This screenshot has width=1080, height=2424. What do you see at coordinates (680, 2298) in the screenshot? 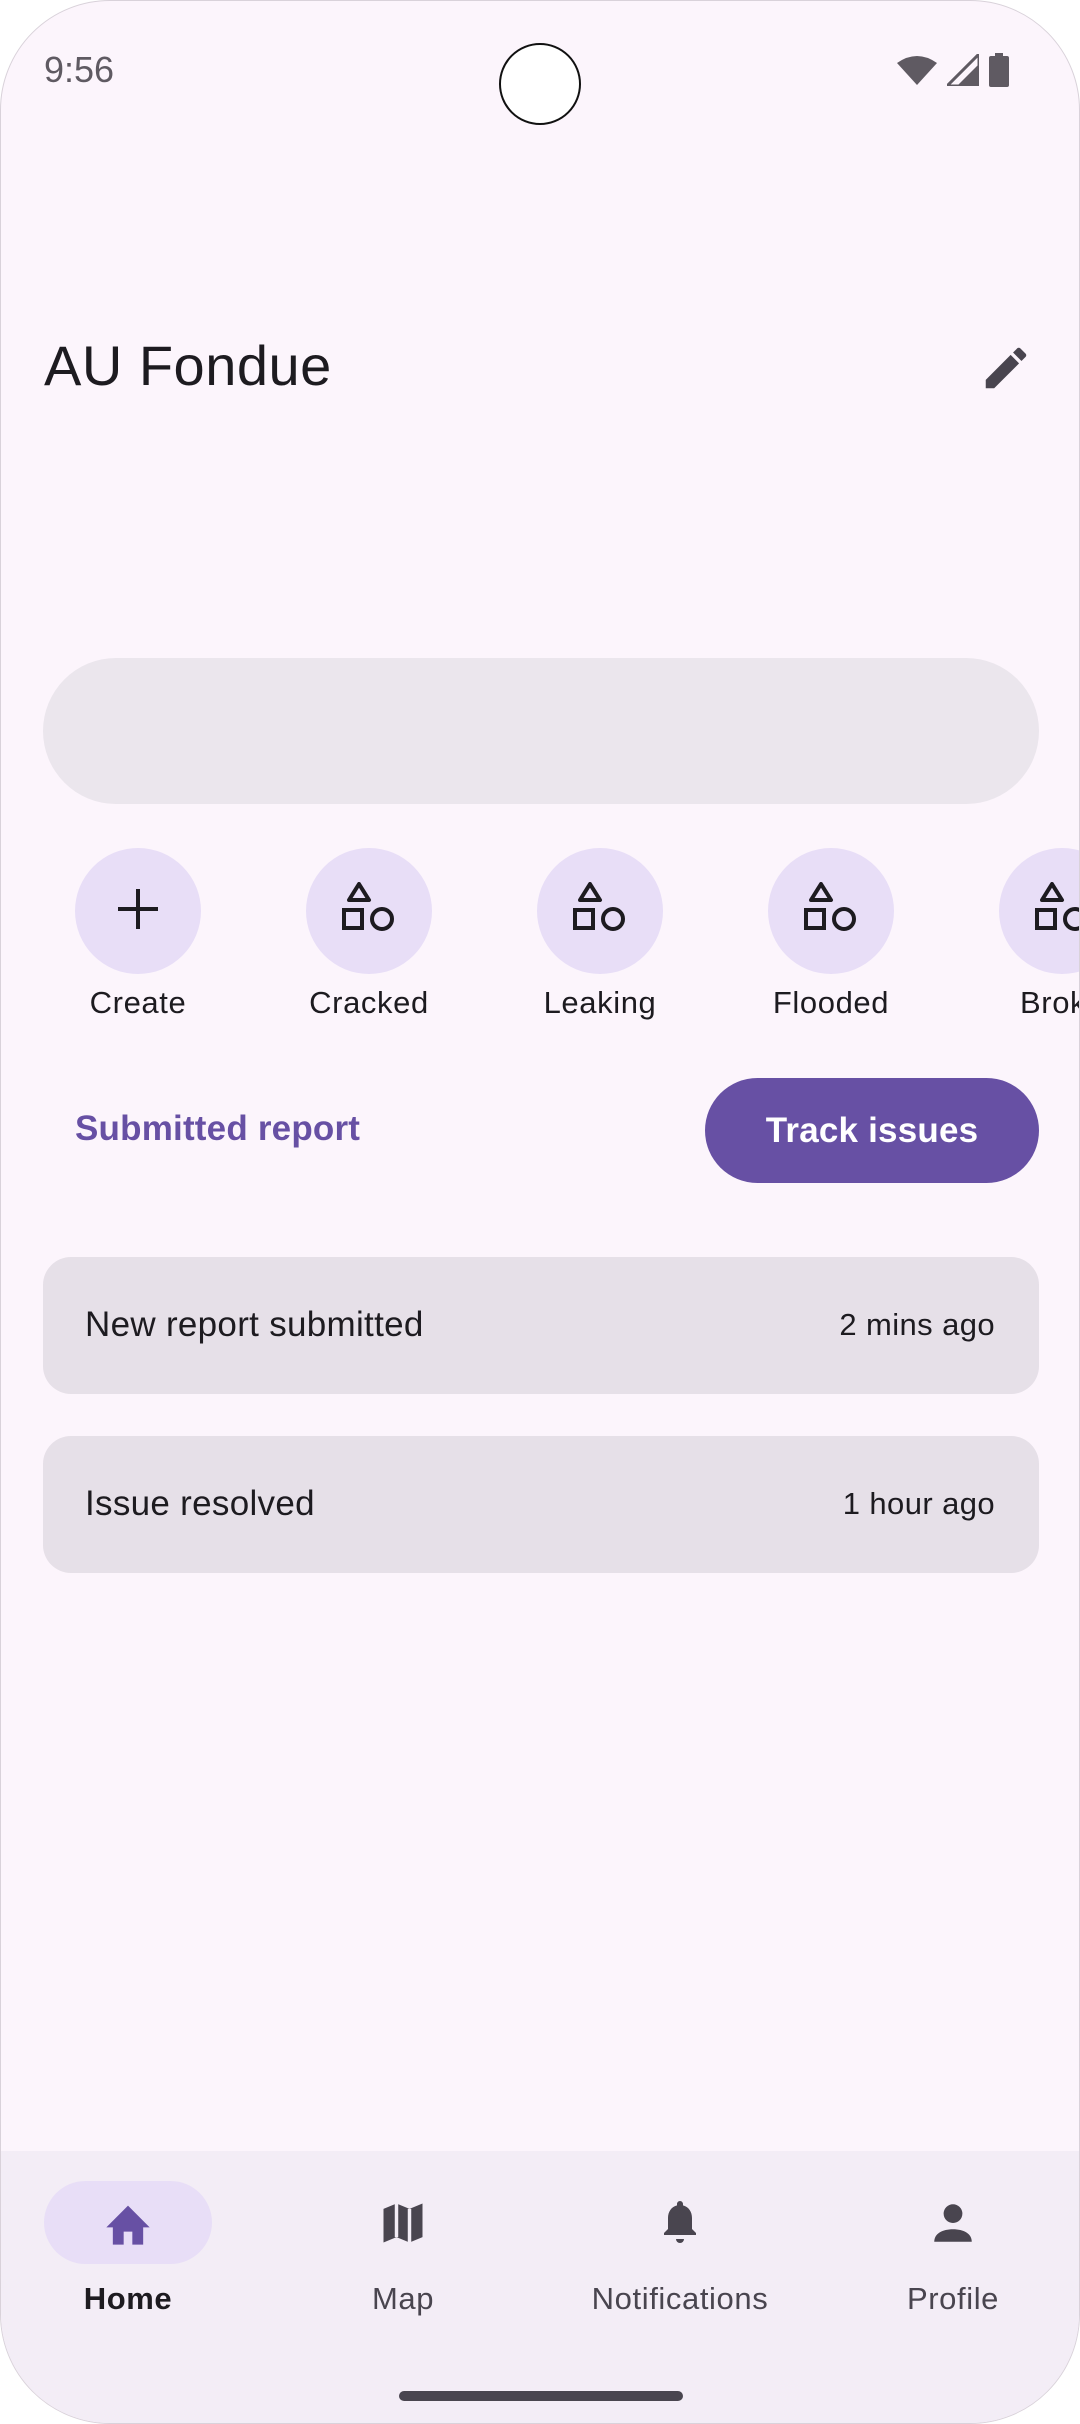
I see `nav-label: Notifications` at bounding box center [680, 2298].